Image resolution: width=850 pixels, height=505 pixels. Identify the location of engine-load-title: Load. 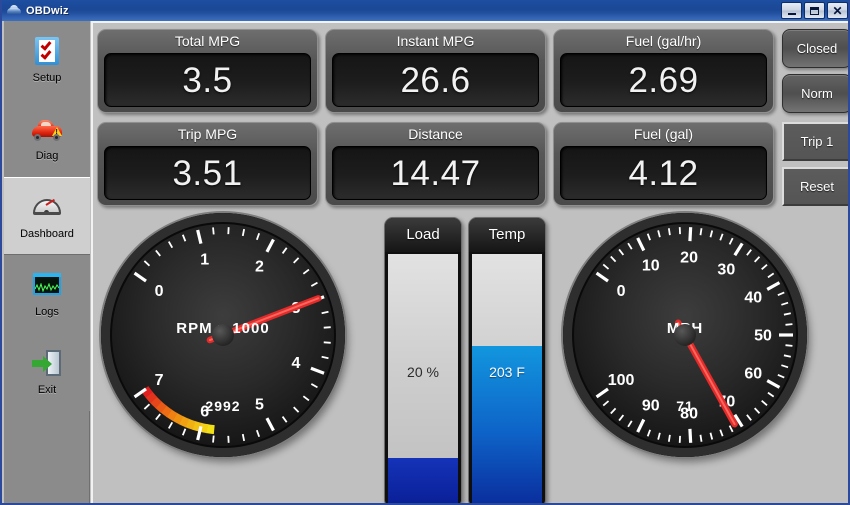
(423, 235).